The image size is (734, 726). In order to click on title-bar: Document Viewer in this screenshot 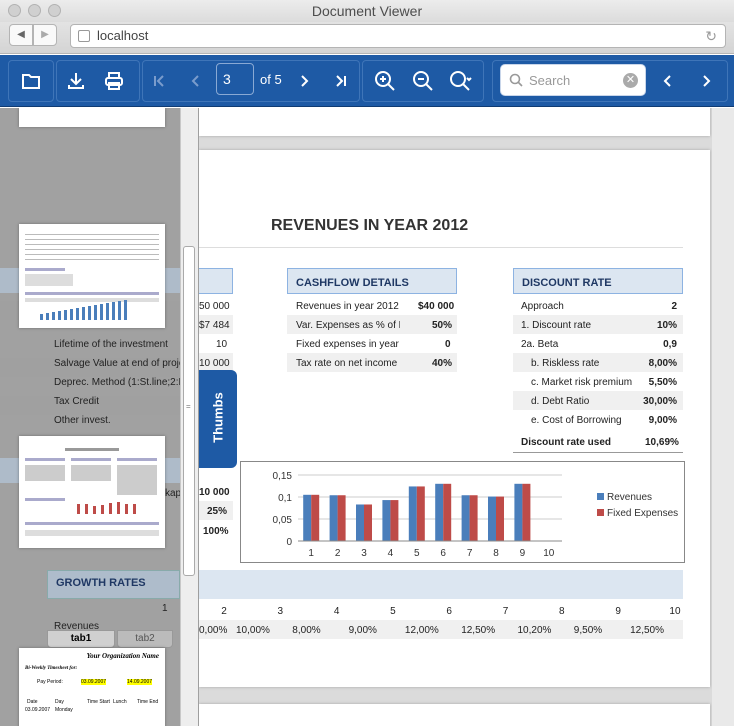, I will do `click(367, 11)`.